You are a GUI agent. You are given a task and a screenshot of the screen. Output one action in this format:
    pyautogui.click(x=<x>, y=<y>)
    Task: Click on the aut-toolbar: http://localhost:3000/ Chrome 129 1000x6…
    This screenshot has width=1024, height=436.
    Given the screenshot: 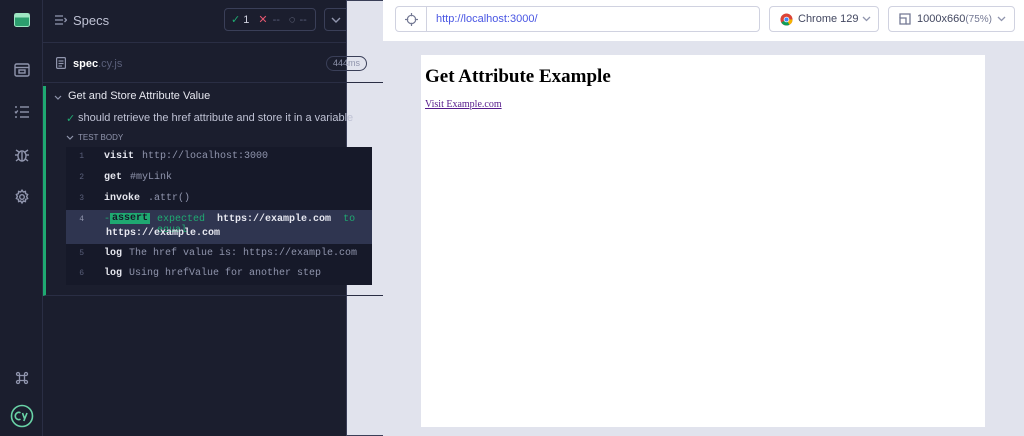 What is the action you would take?
    pyautogui.click(x=703, y=21)
    